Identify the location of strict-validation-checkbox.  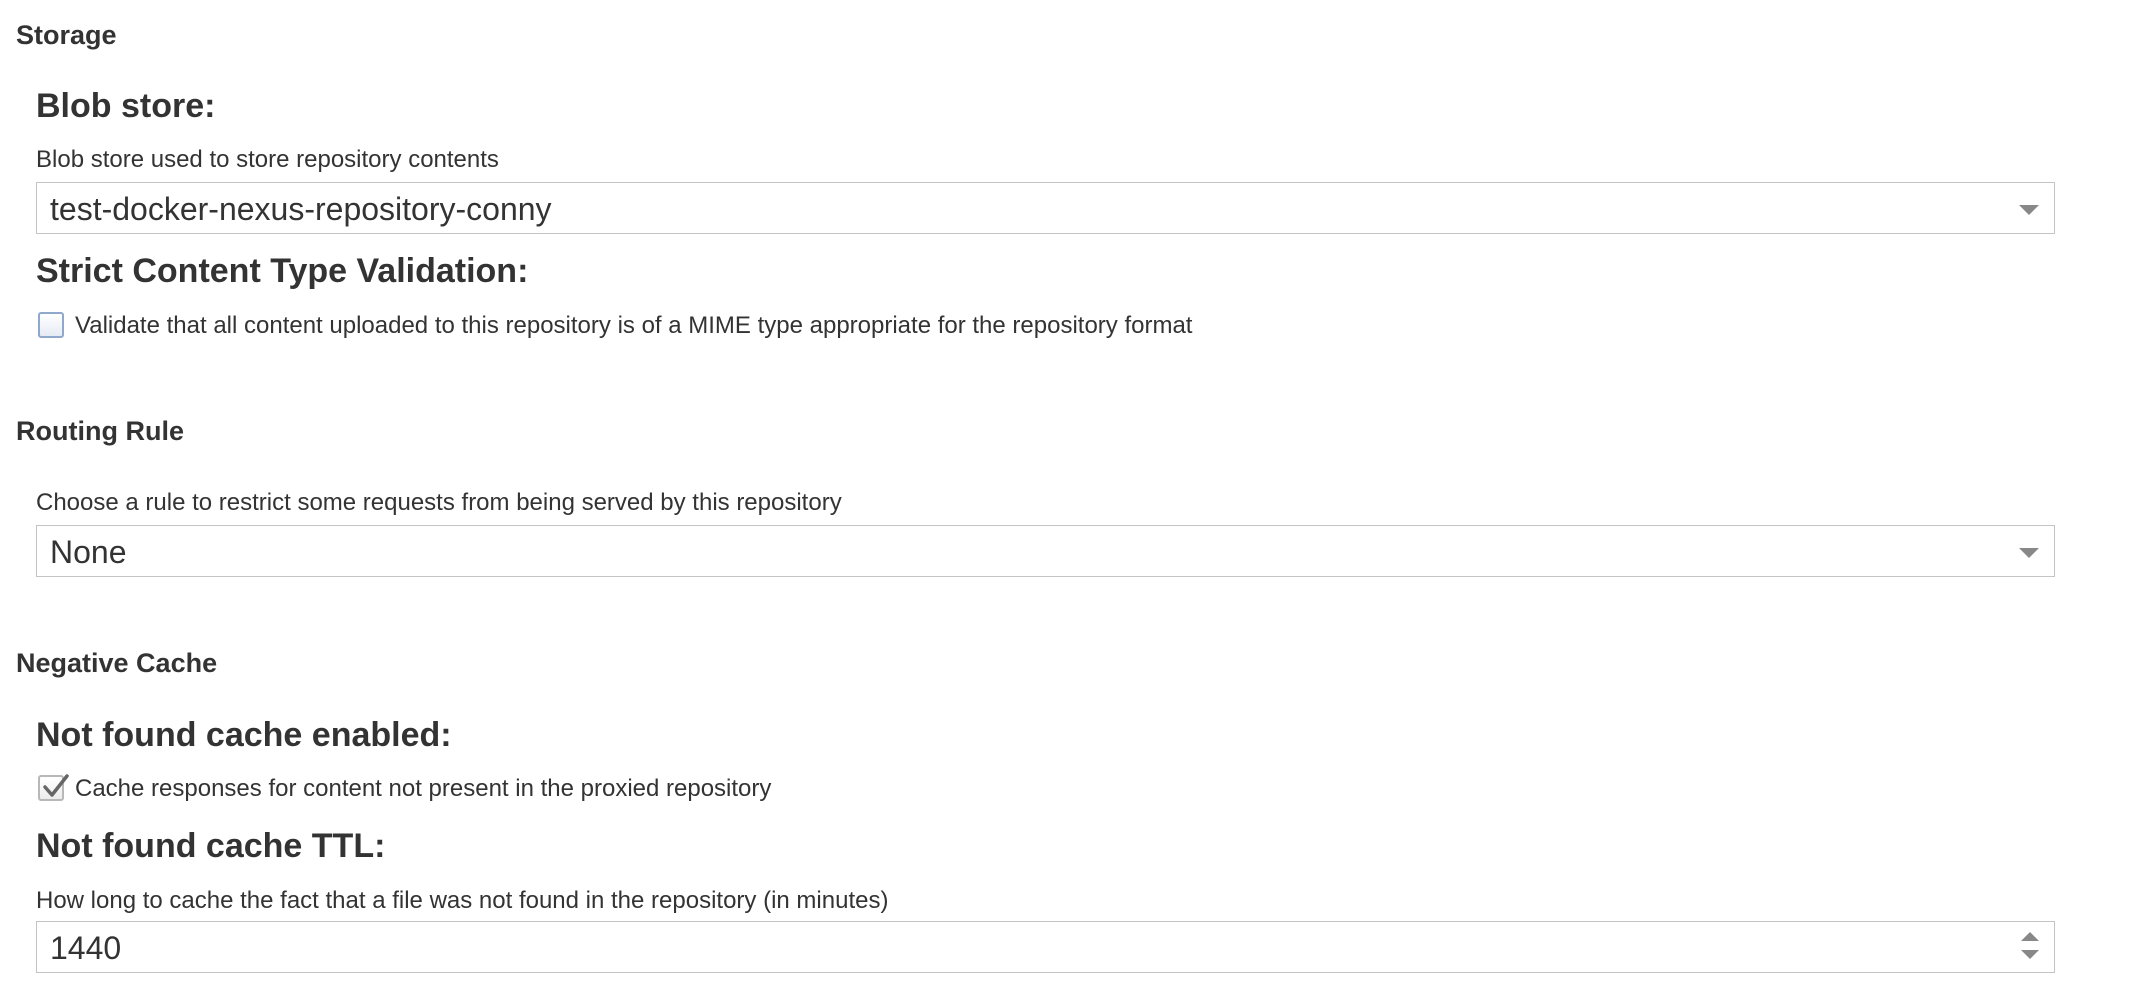
(51, 325).